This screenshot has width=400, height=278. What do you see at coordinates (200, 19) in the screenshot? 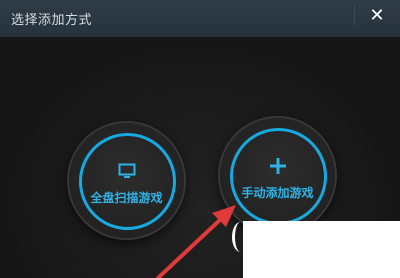
I see `dialog-titlebar: 选择添加方式 ✕` at bounding box center [200, 19].